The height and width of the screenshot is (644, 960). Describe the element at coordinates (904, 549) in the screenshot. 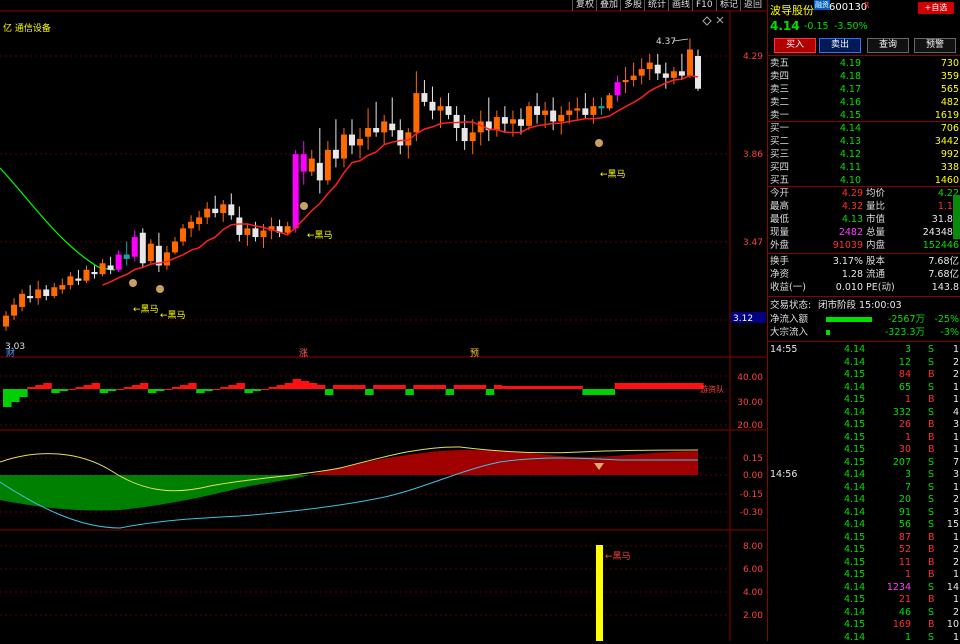

I see `tick-volume: 52` at that location.